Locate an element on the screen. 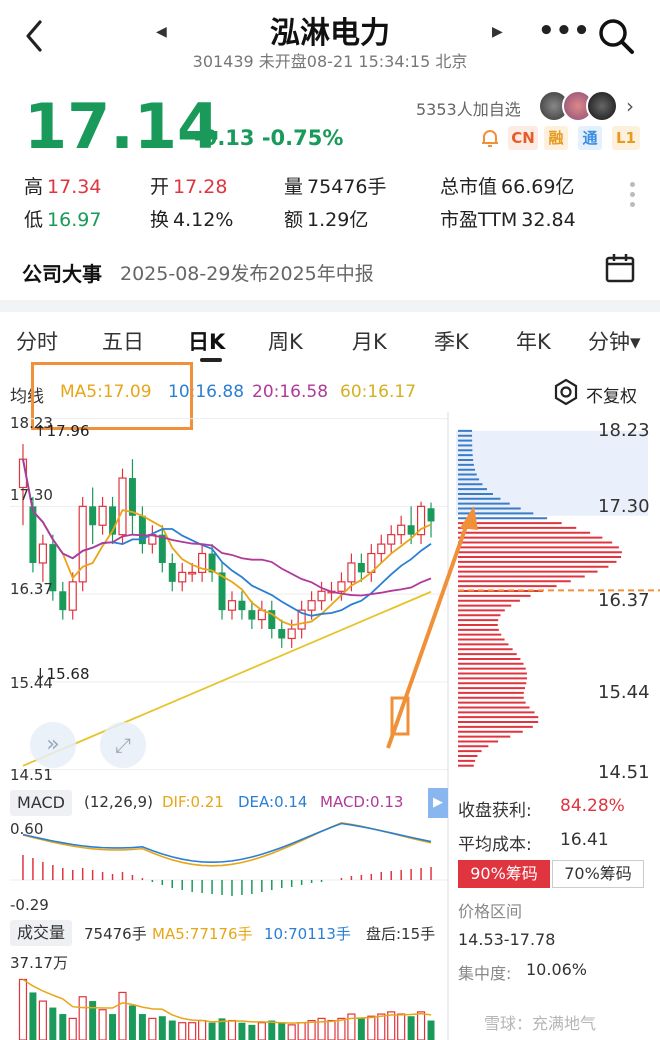 The height and width of the screenshot is (1040, 660). stat-volume: 量 75476手 is located at coordinates (335, 185).